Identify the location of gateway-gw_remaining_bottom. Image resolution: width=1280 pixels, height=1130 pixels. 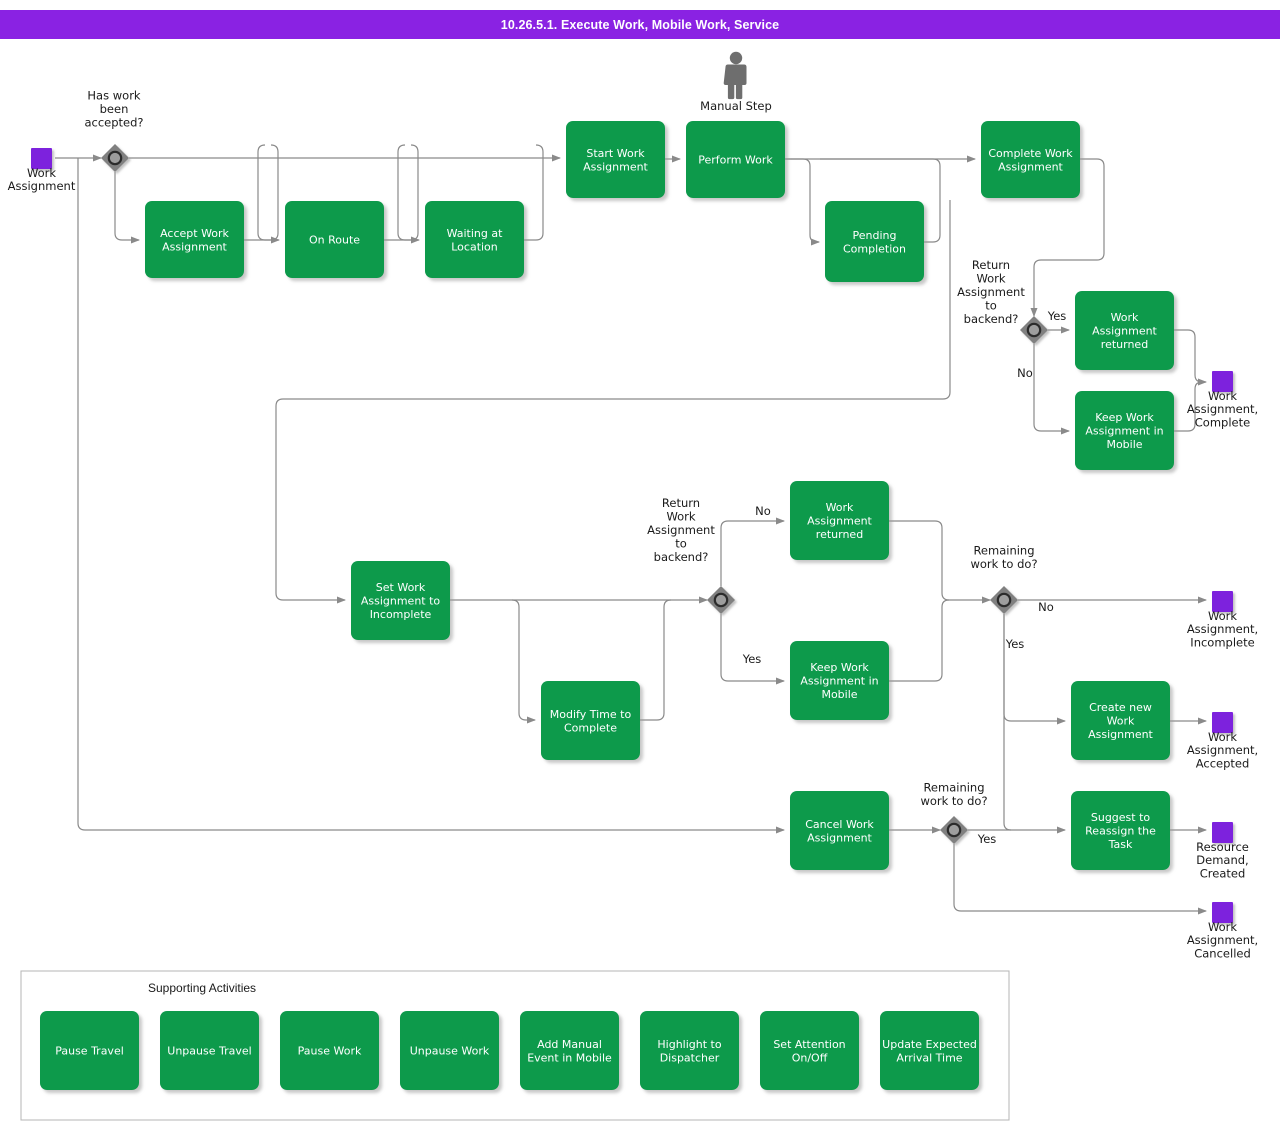
(954, 830).